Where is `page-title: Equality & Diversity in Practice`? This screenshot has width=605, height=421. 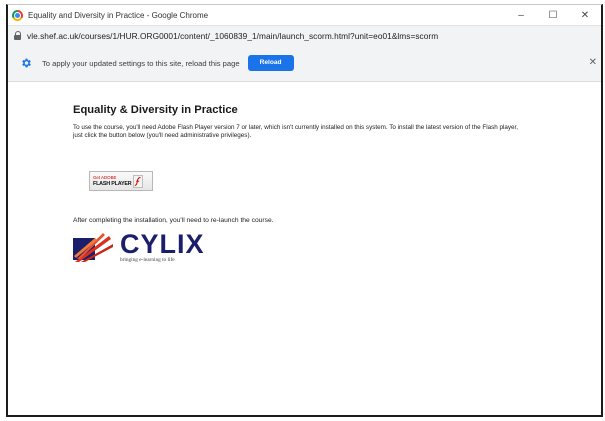
page-title: Equality & Diversity in Practice is located at coordinates (155, 110).